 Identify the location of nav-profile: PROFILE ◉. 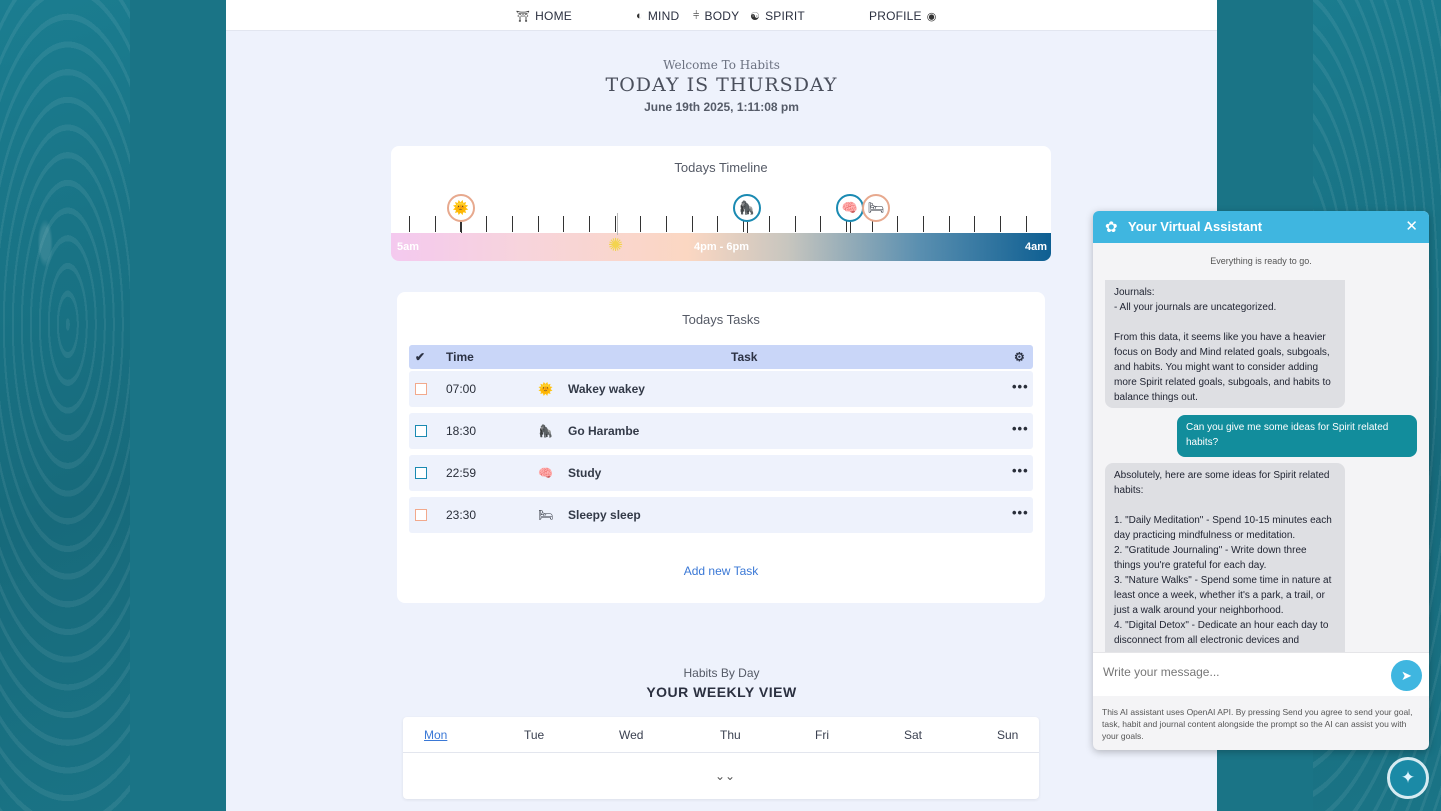
(903, 16).